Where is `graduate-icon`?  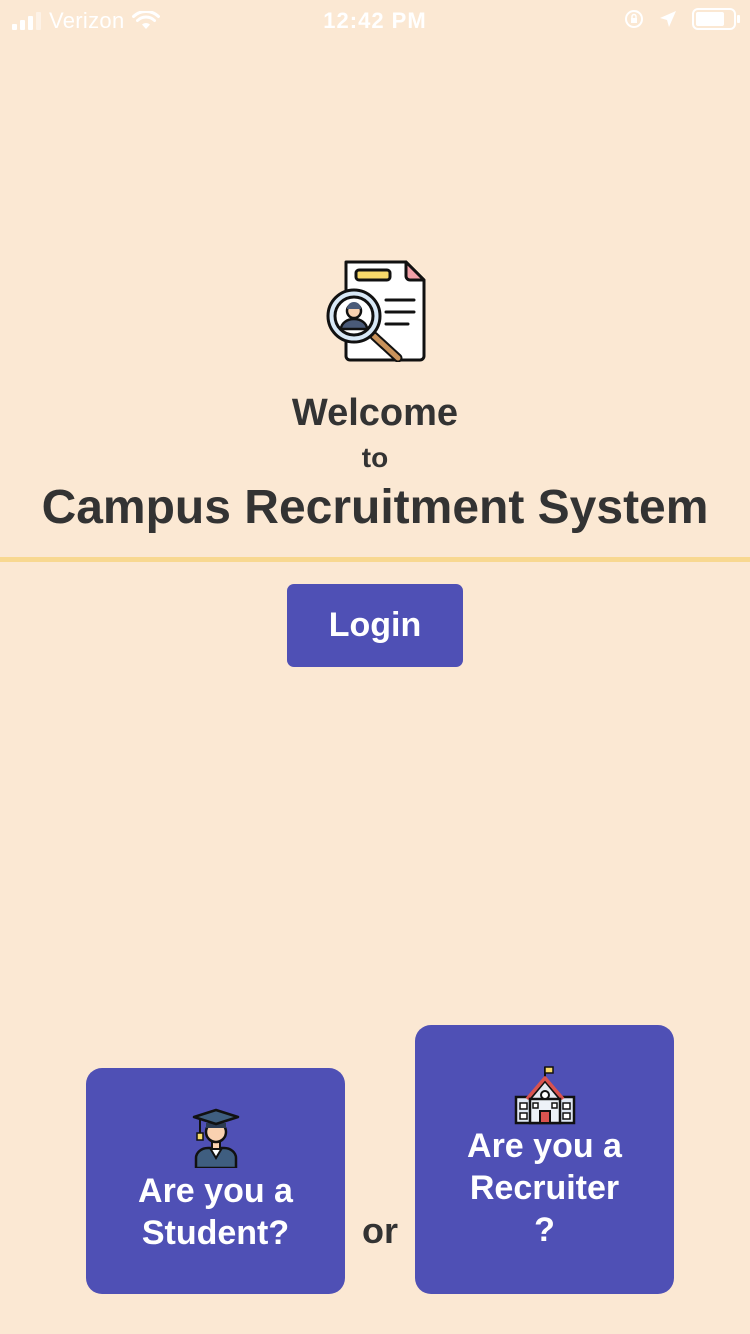 graduate-icon is located at coordinates (215, 1138).